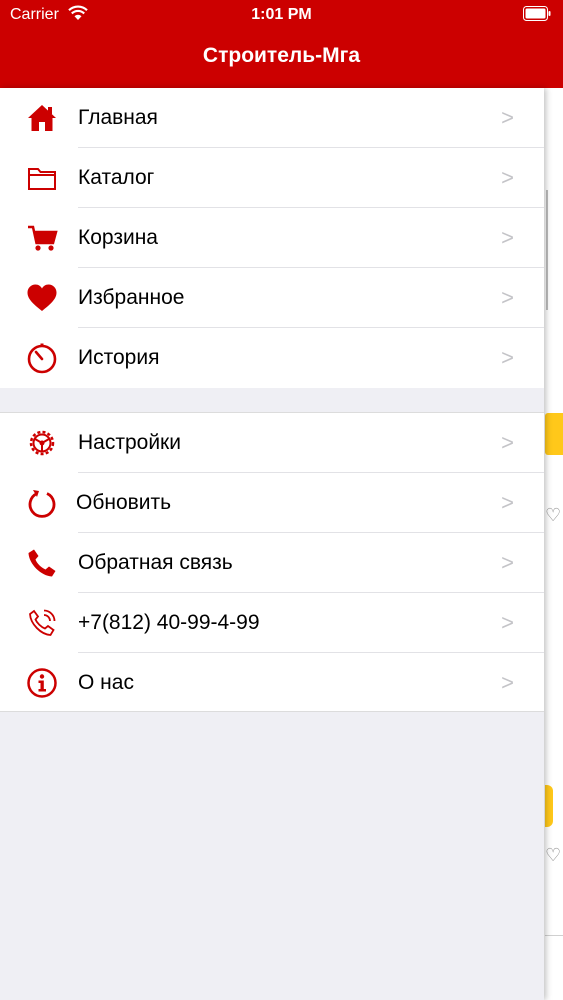 The width and height of the screenshot is (563, 1000). I want to click on menu-item-home: Главная >, so click(272, 118).